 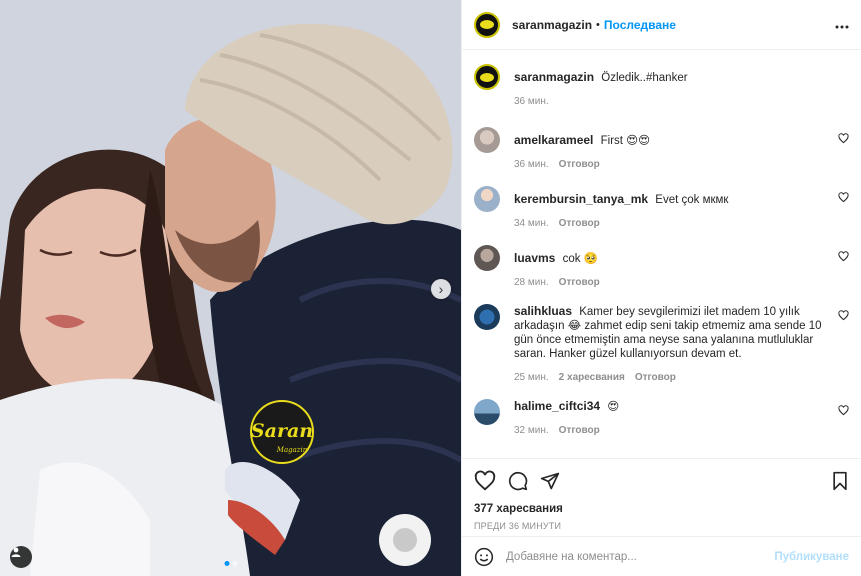 I want to click on comment-time: 28 мин., so click(x=531, y=283).